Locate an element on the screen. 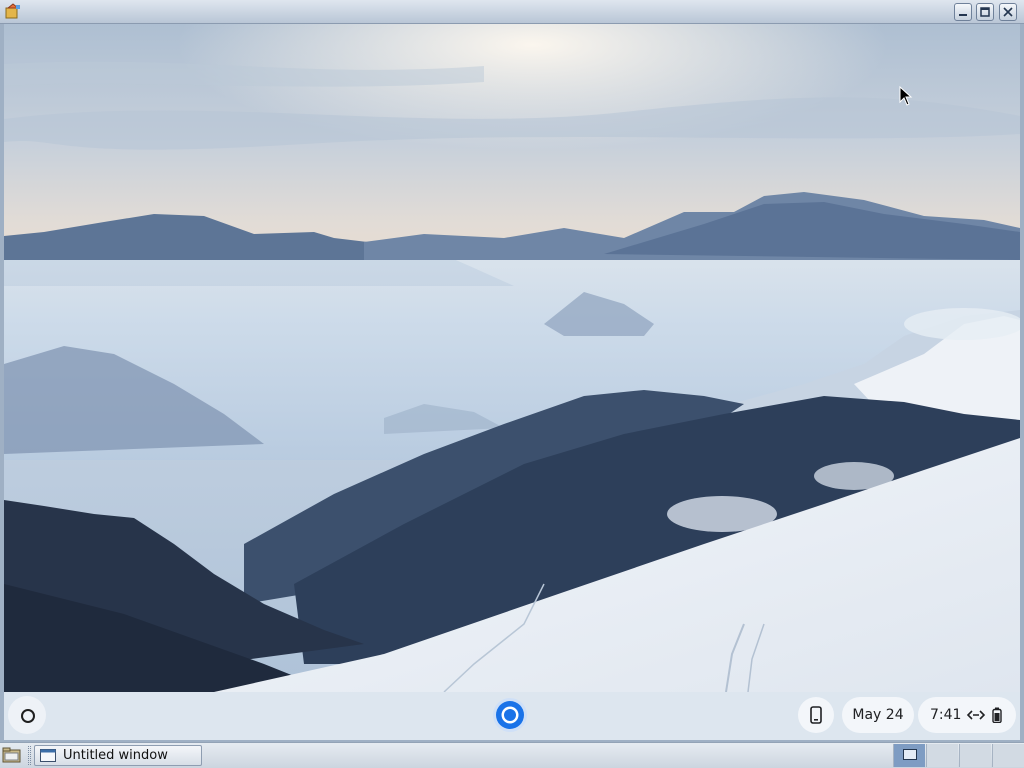 The width and height of the screenshot is (1024, 768). launcher-icon is located at coordinates (28, 716).